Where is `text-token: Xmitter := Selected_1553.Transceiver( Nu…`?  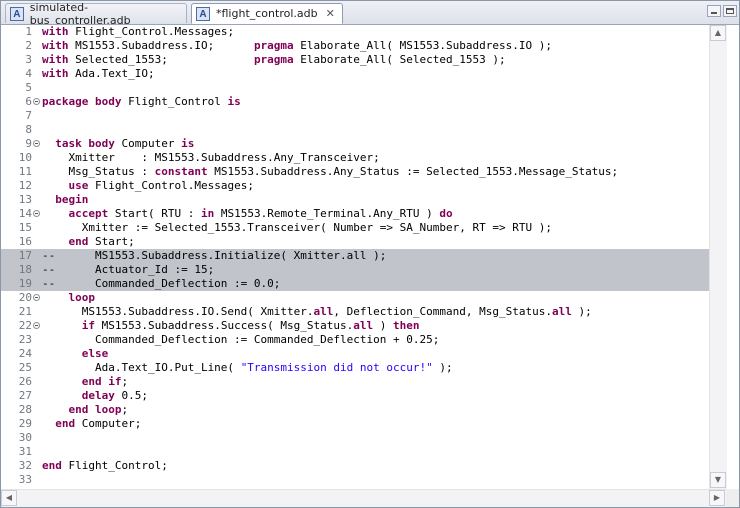 text-token: Xmitter := Selected_1553.Transceiver( Nu… is located at coordinates (297, 227).